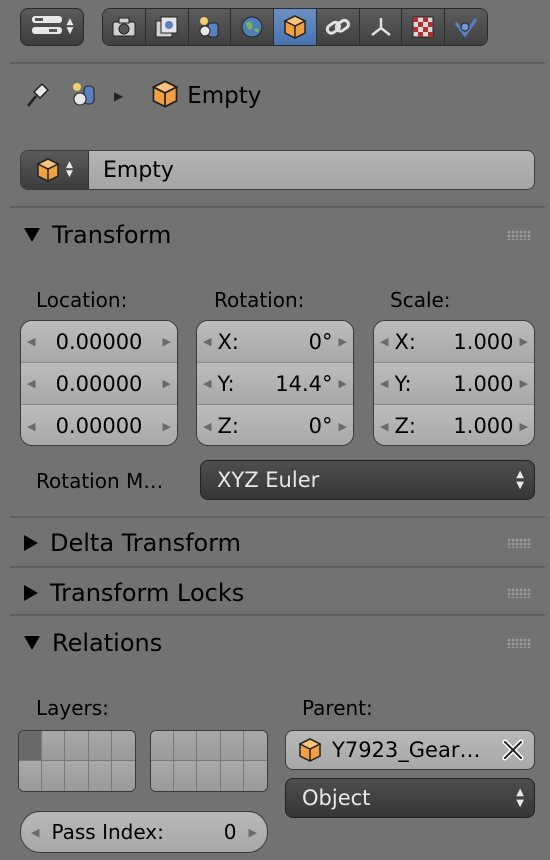  I want to click on rotation-fields: ◀ X: 0° ▶ ◀ Y: 14.4° ▶ ◀ Z: 0° ▶, so click(275, 383).